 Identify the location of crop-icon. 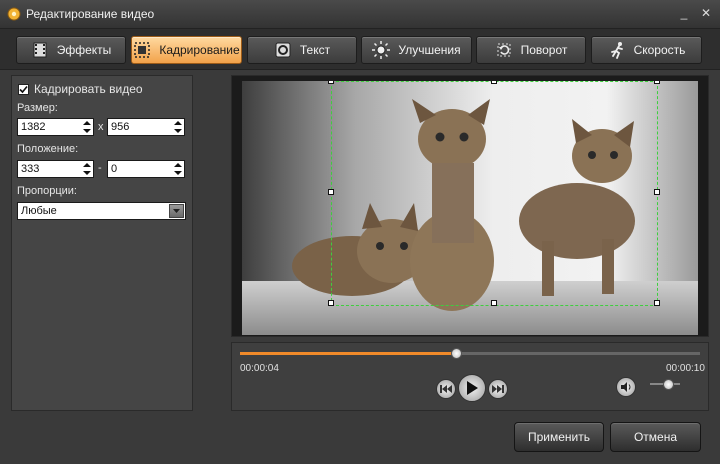
(142, 50).